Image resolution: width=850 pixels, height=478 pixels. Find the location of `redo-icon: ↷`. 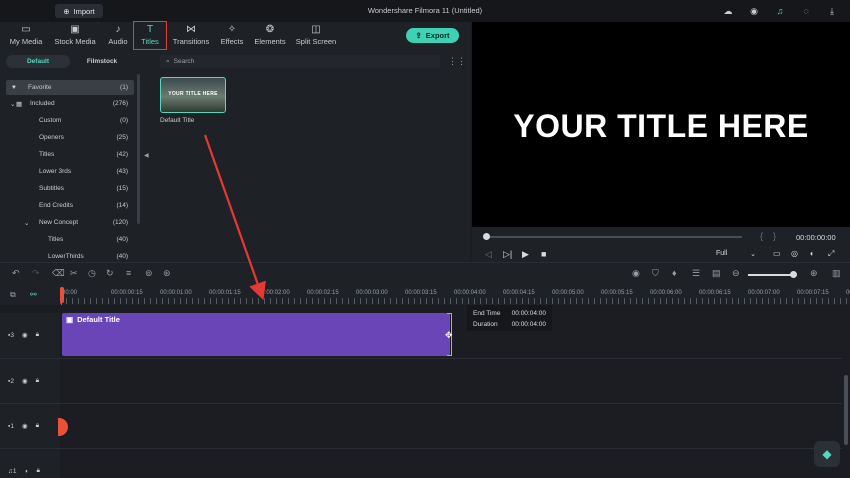

redo-icon: ↷ is located at coordinates (36, 273).